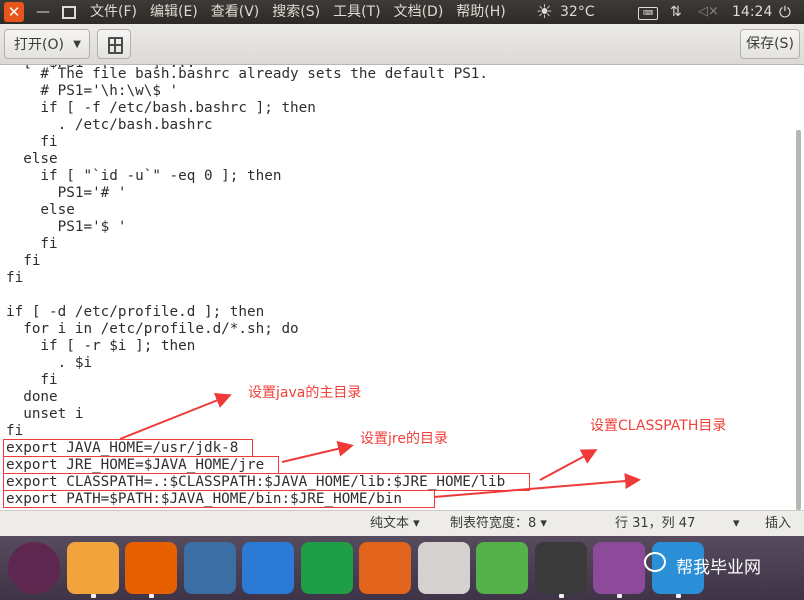 The width and height of the screenshot is (804, 600). I want to click on status-bar: 纯文本 ▾ 制表符宽度：8 ▾ 行 31，列 47 ▾ 插入, so click(402, 523).